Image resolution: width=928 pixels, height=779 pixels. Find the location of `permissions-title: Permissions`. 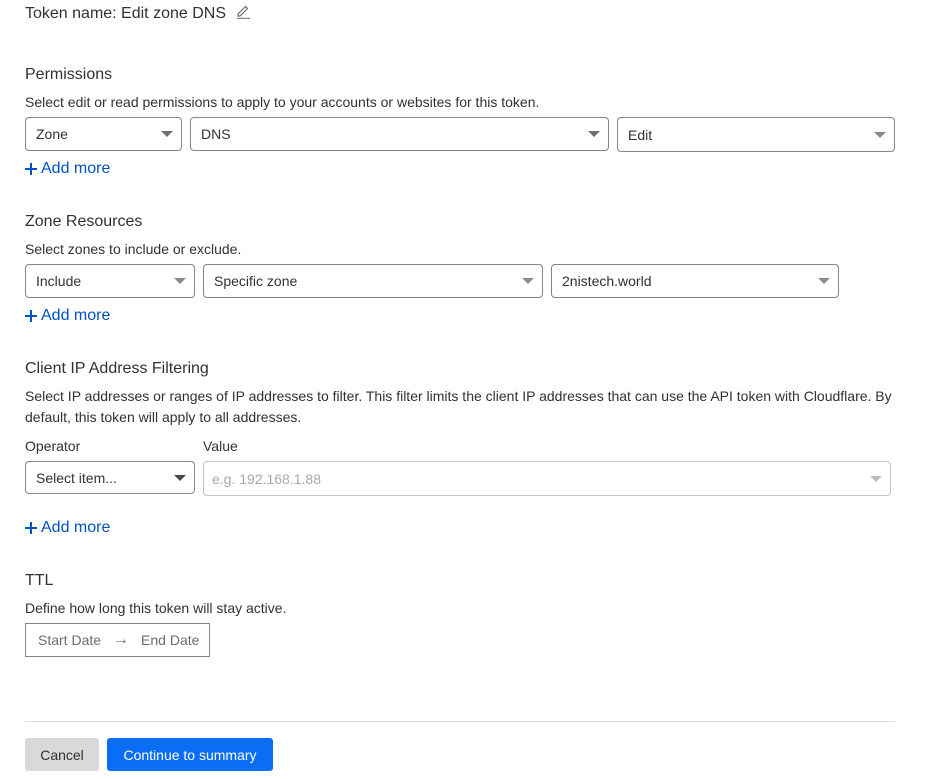

permissions-title: Permissions is located at coordinates (69, 74).